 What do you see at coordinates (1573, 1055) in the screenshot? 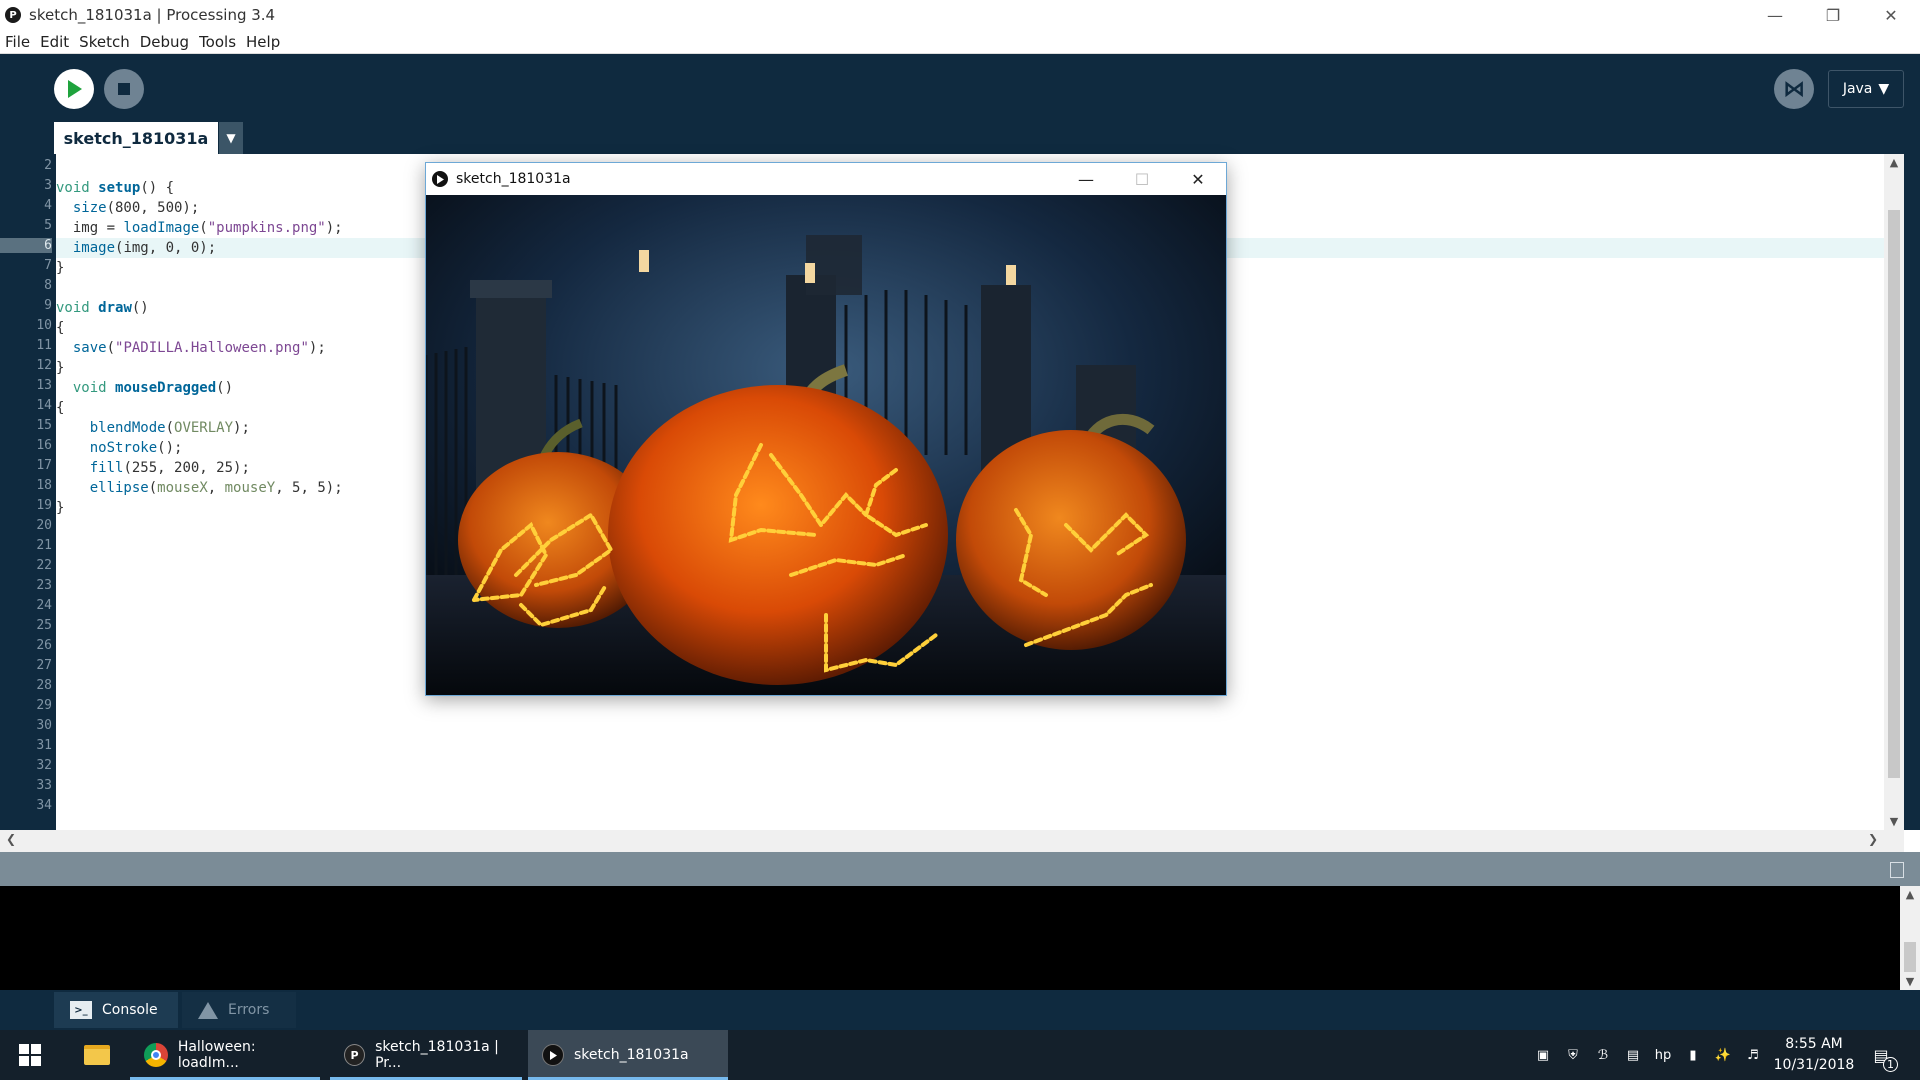
I see `shield-icon: ⛨` at bounding box center [1573, 1055].